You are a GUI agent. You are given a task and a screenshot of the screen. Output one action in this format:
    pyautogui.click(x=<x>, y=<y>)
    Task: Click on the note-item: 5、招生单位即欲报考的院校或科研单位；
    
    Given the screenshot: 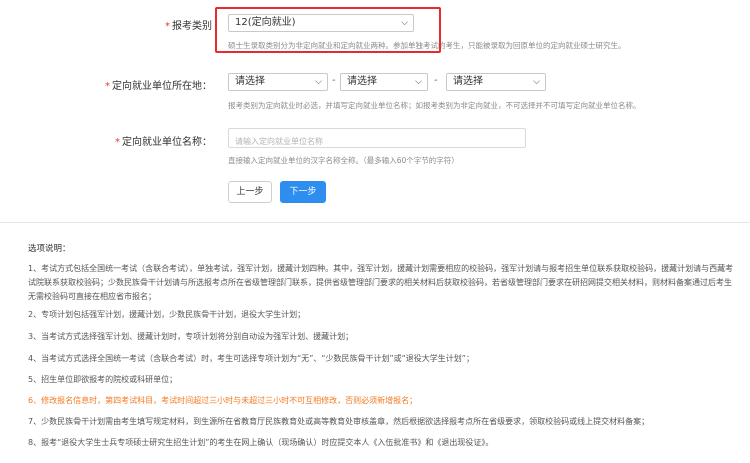 What is the action you would take?
    pyautogui.click(x=103, y=379)
    